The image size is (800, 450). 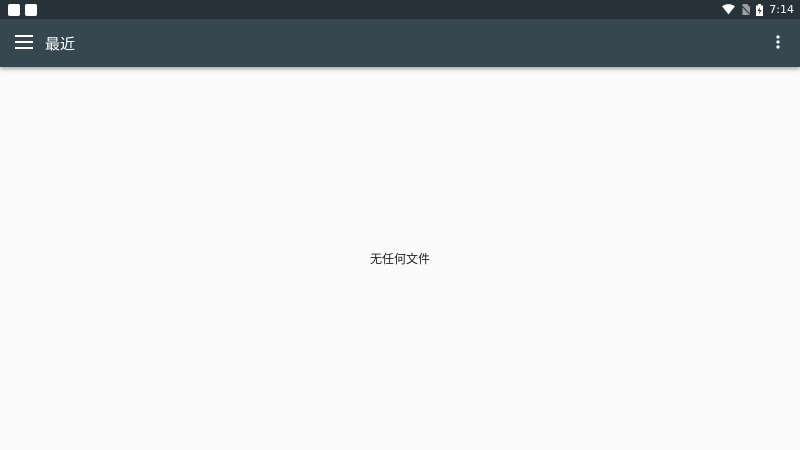 What do you see at coordinates (400, 9) in the screenshot?
I see `status-bar: 7:14` at bounding box center [400, 9].